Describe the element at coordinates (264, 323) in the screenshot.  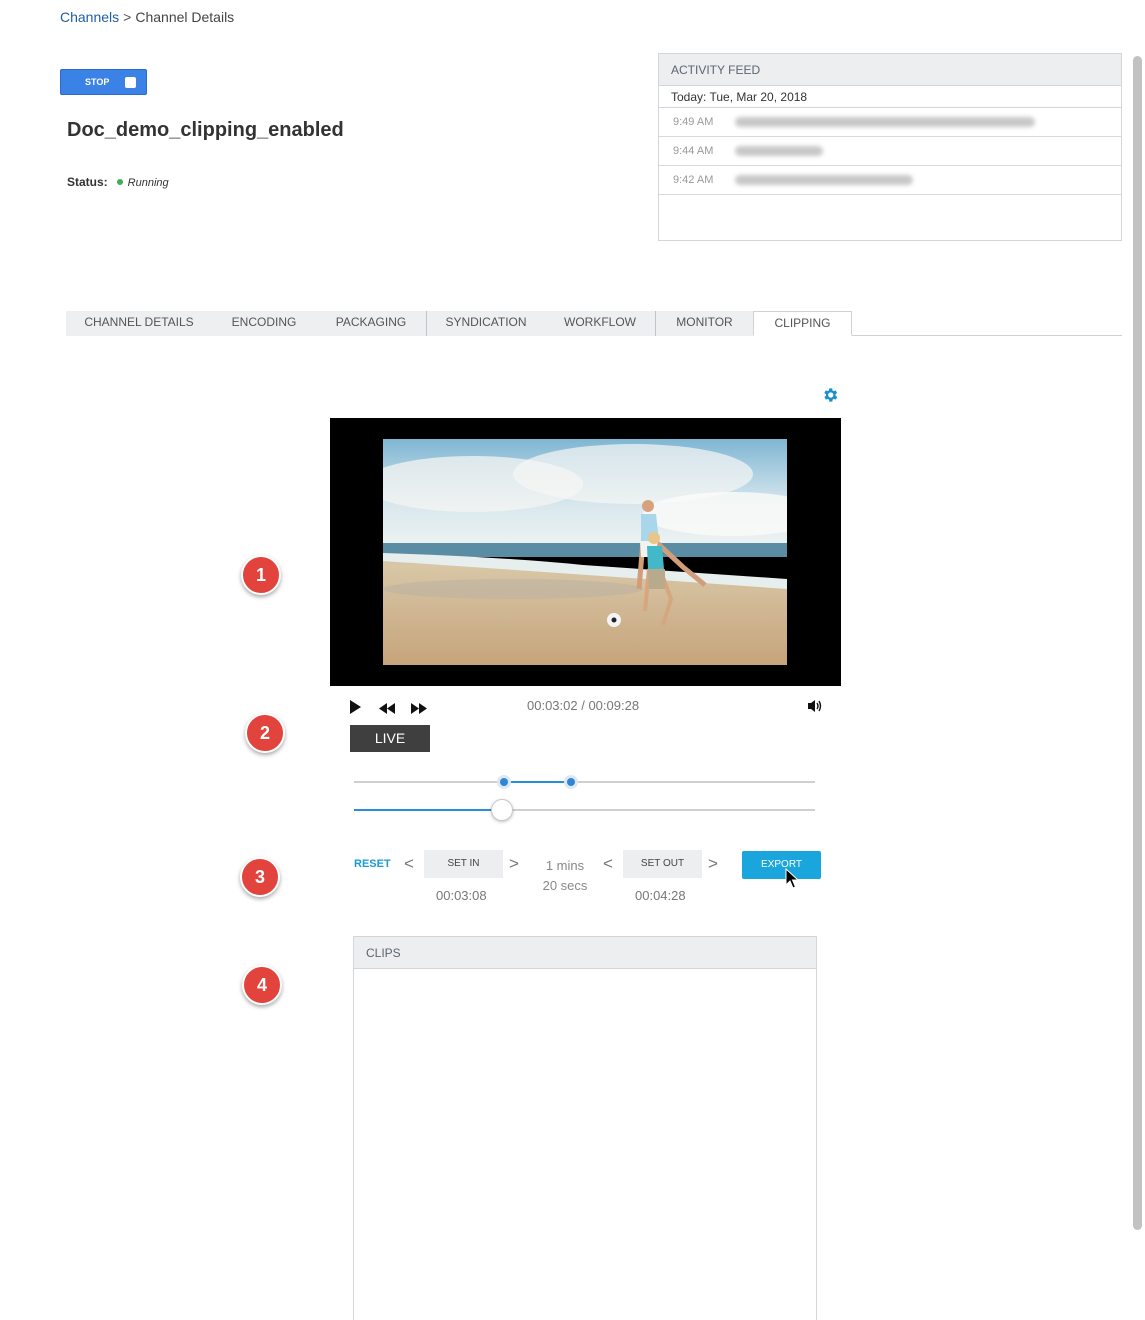
I see `tab-encoding: ENCODING` at that location.